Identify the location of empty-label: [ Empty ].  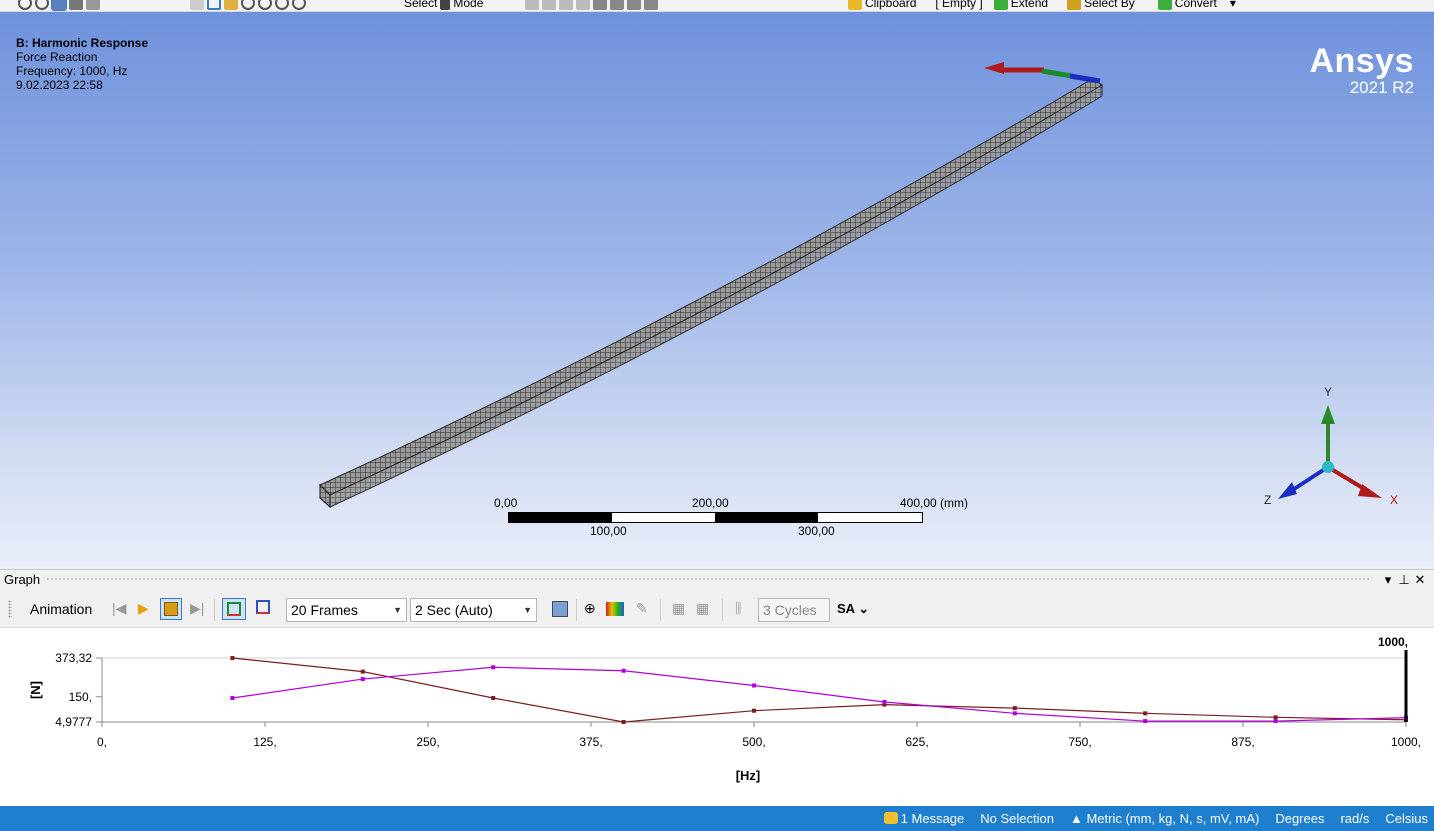
(959, 5).